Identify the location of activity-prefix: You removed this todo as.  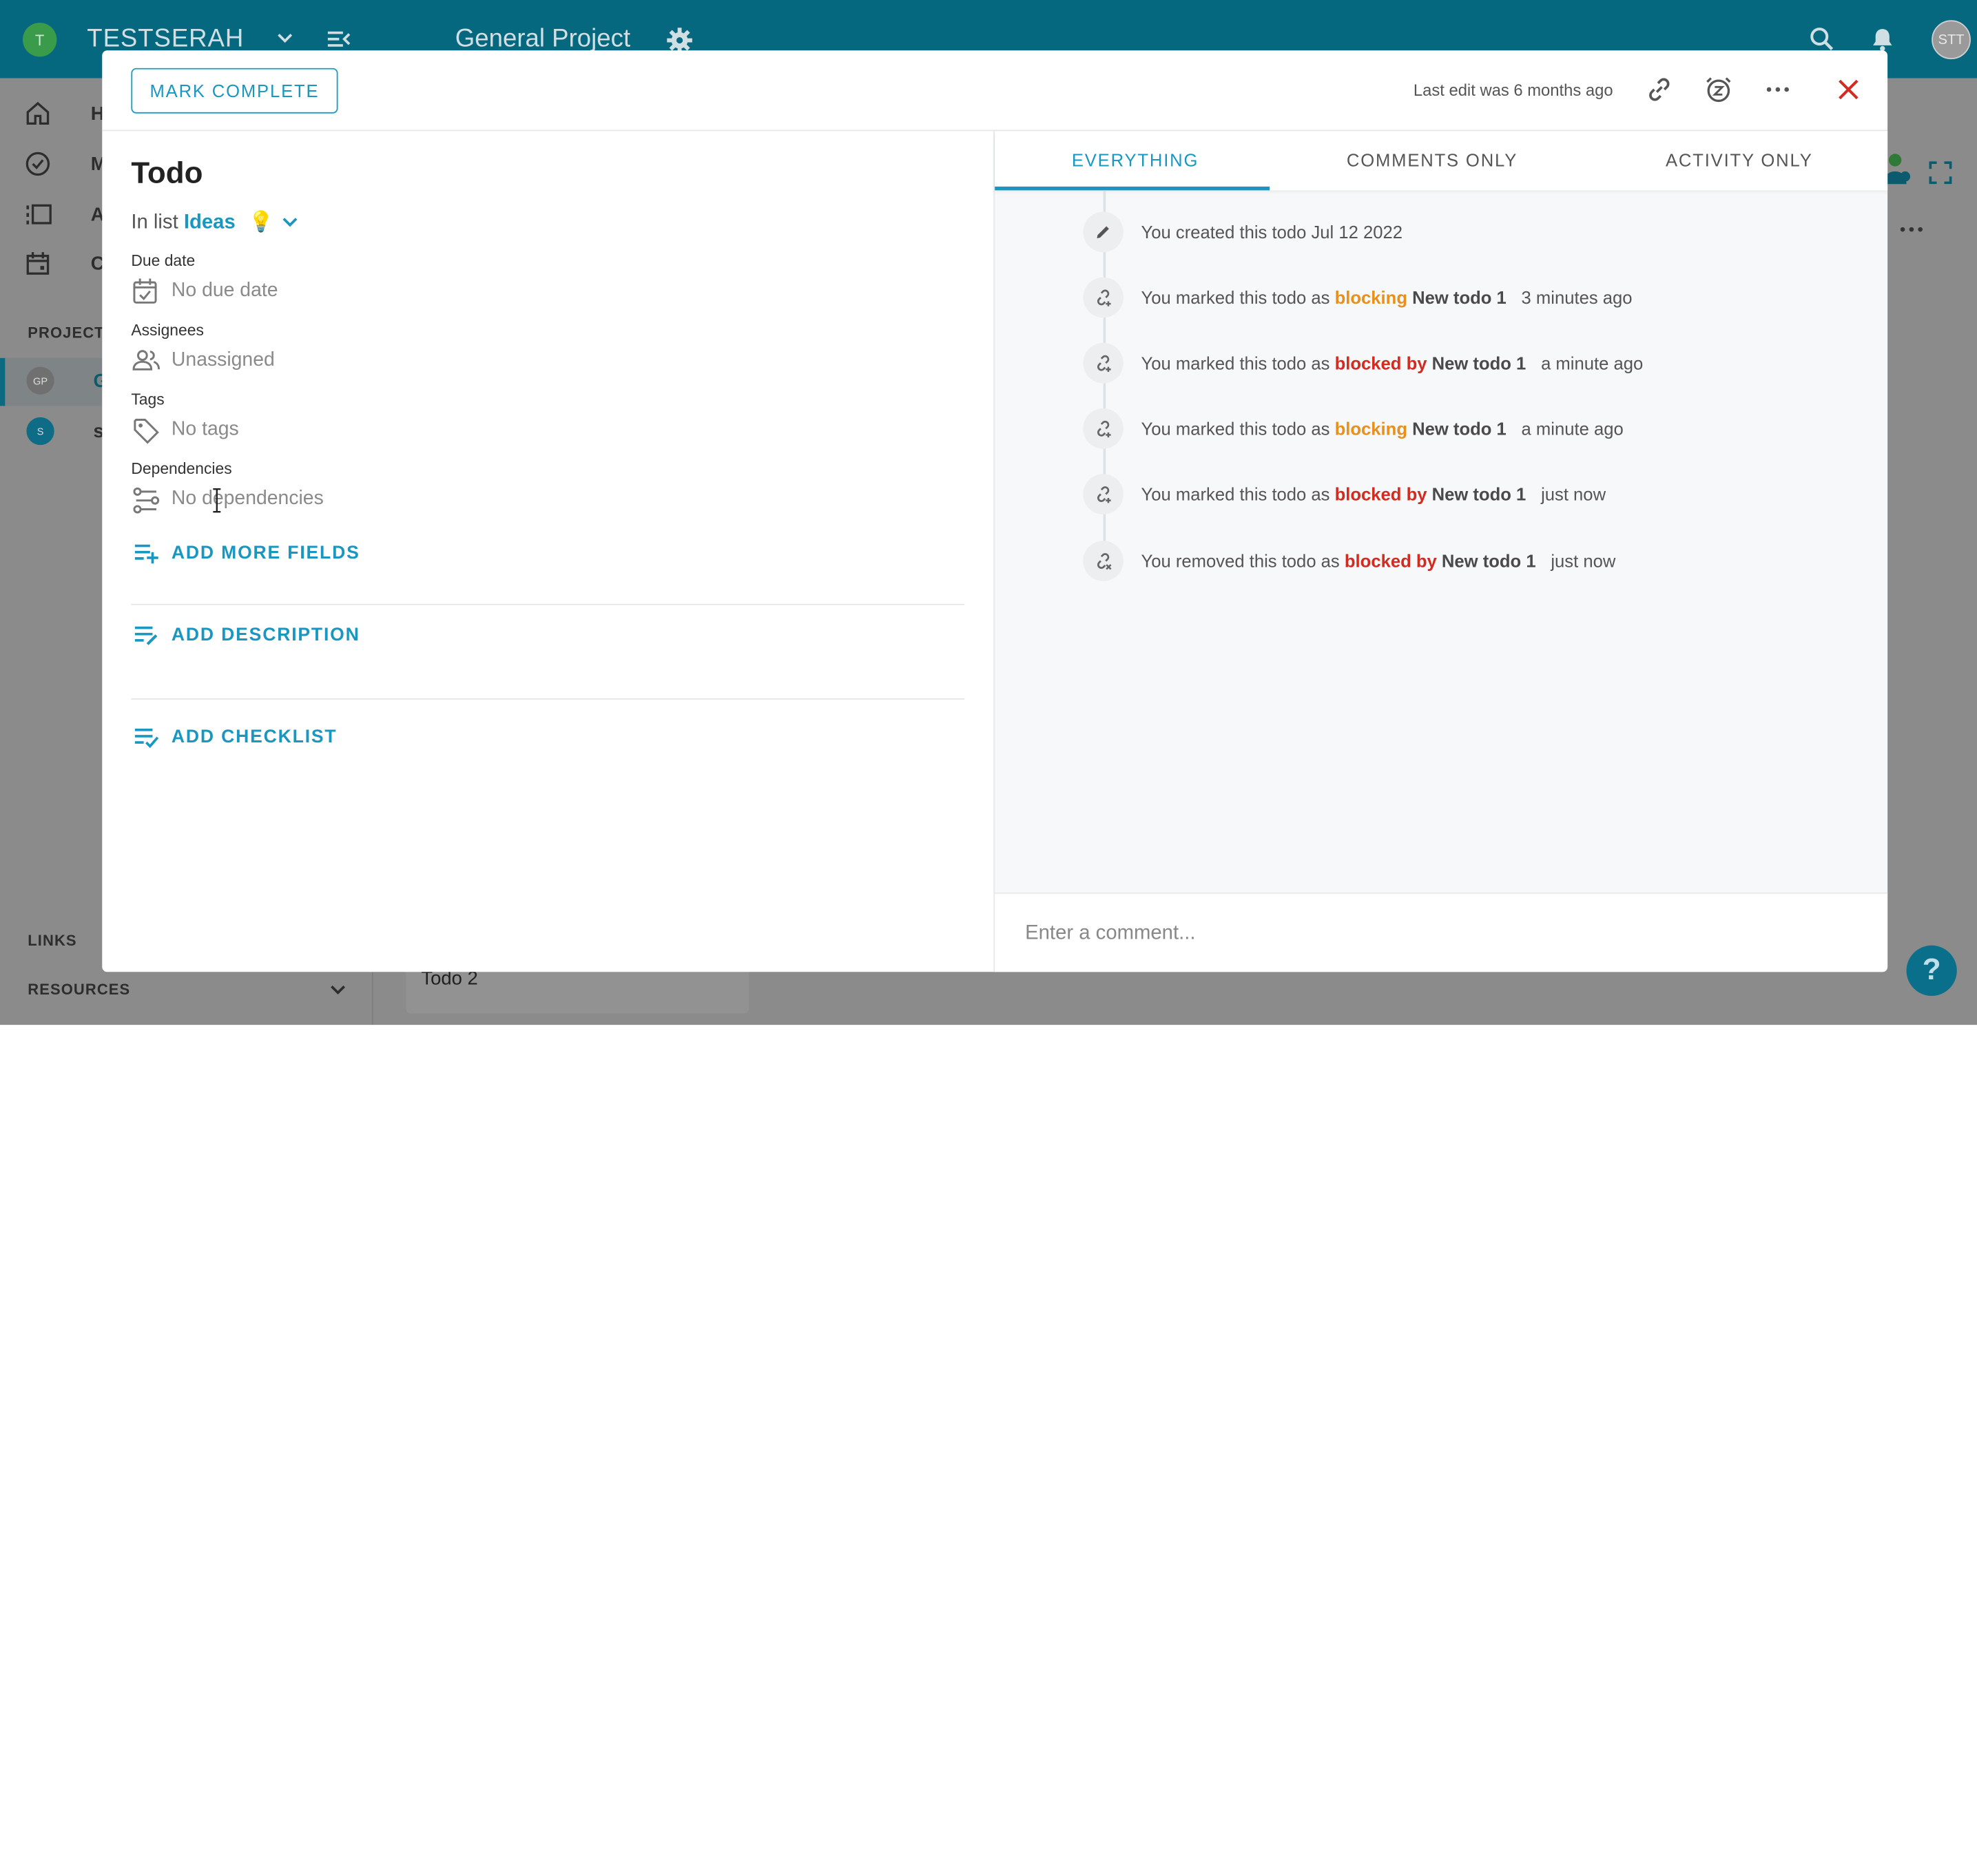
(1240, 561).